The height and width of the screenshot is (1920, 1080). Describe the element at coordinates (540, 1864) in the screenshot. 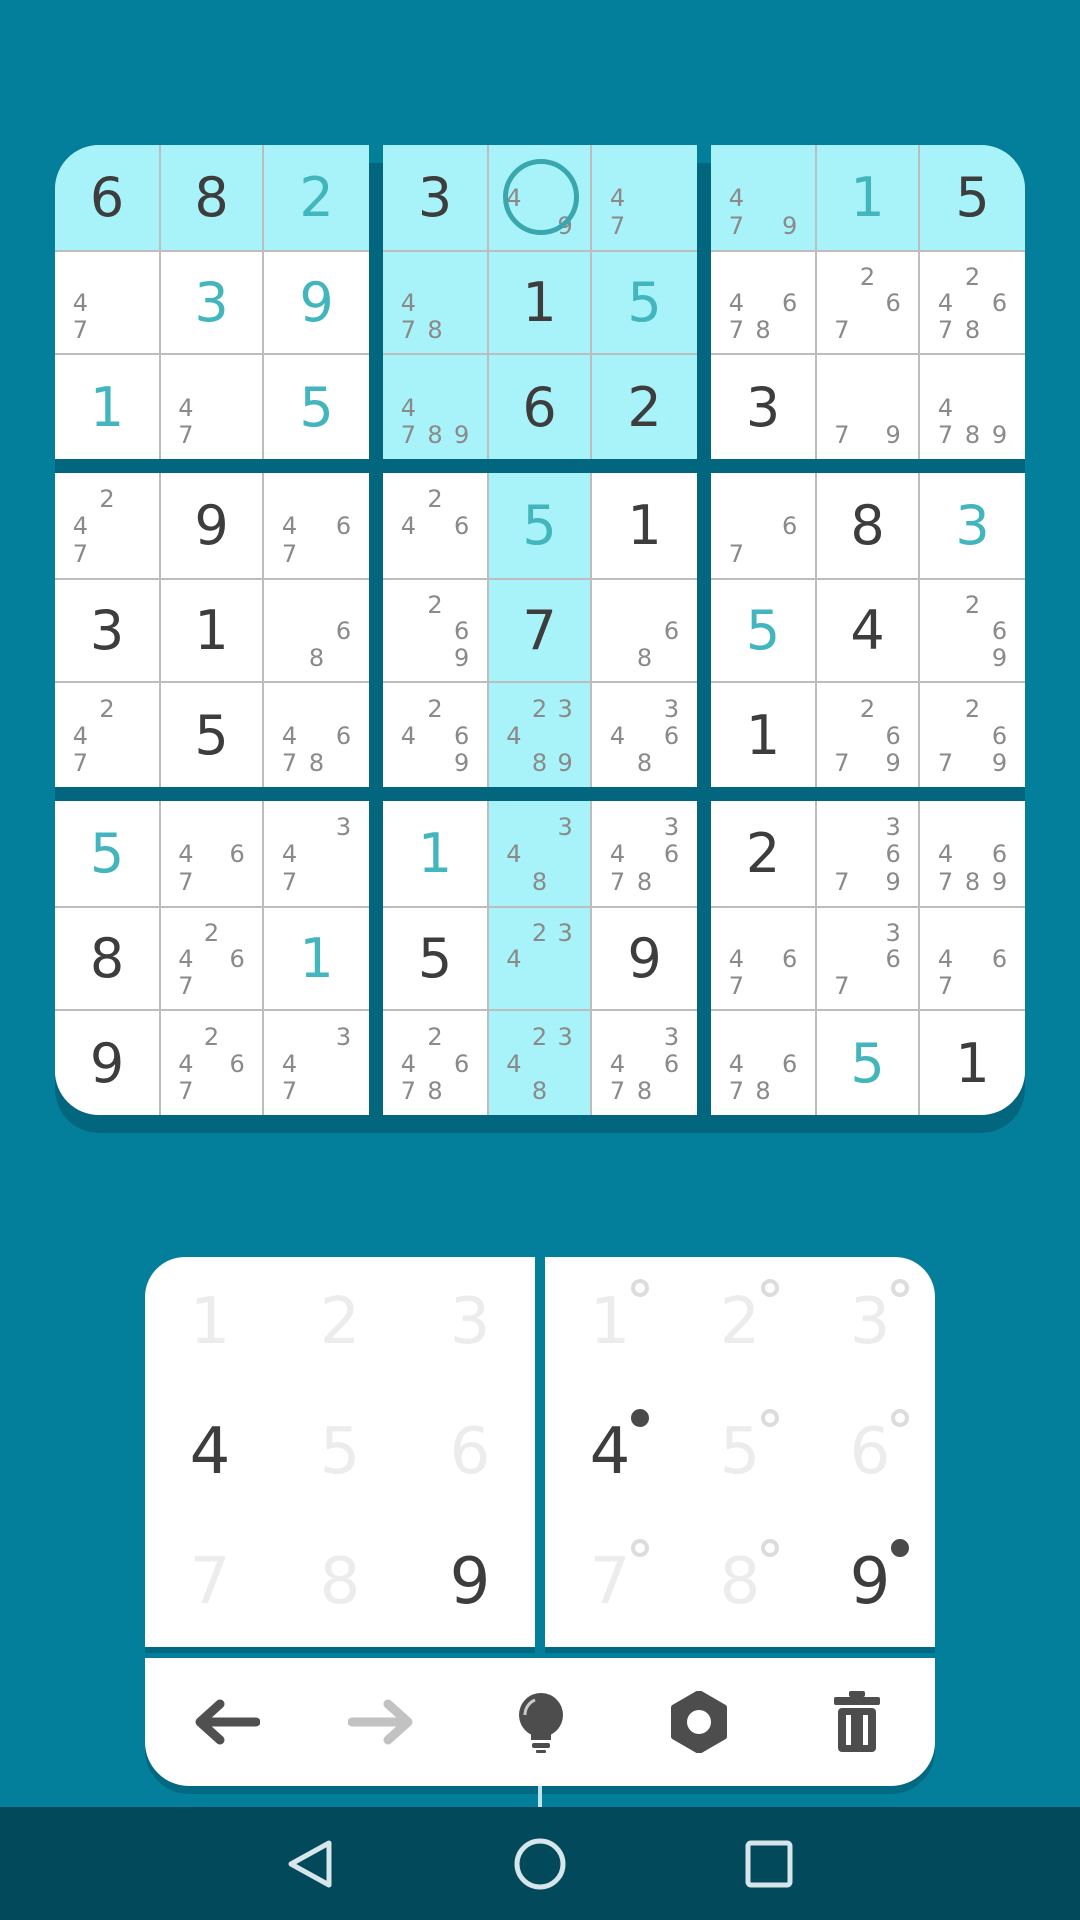

I see `home-button` at that location.